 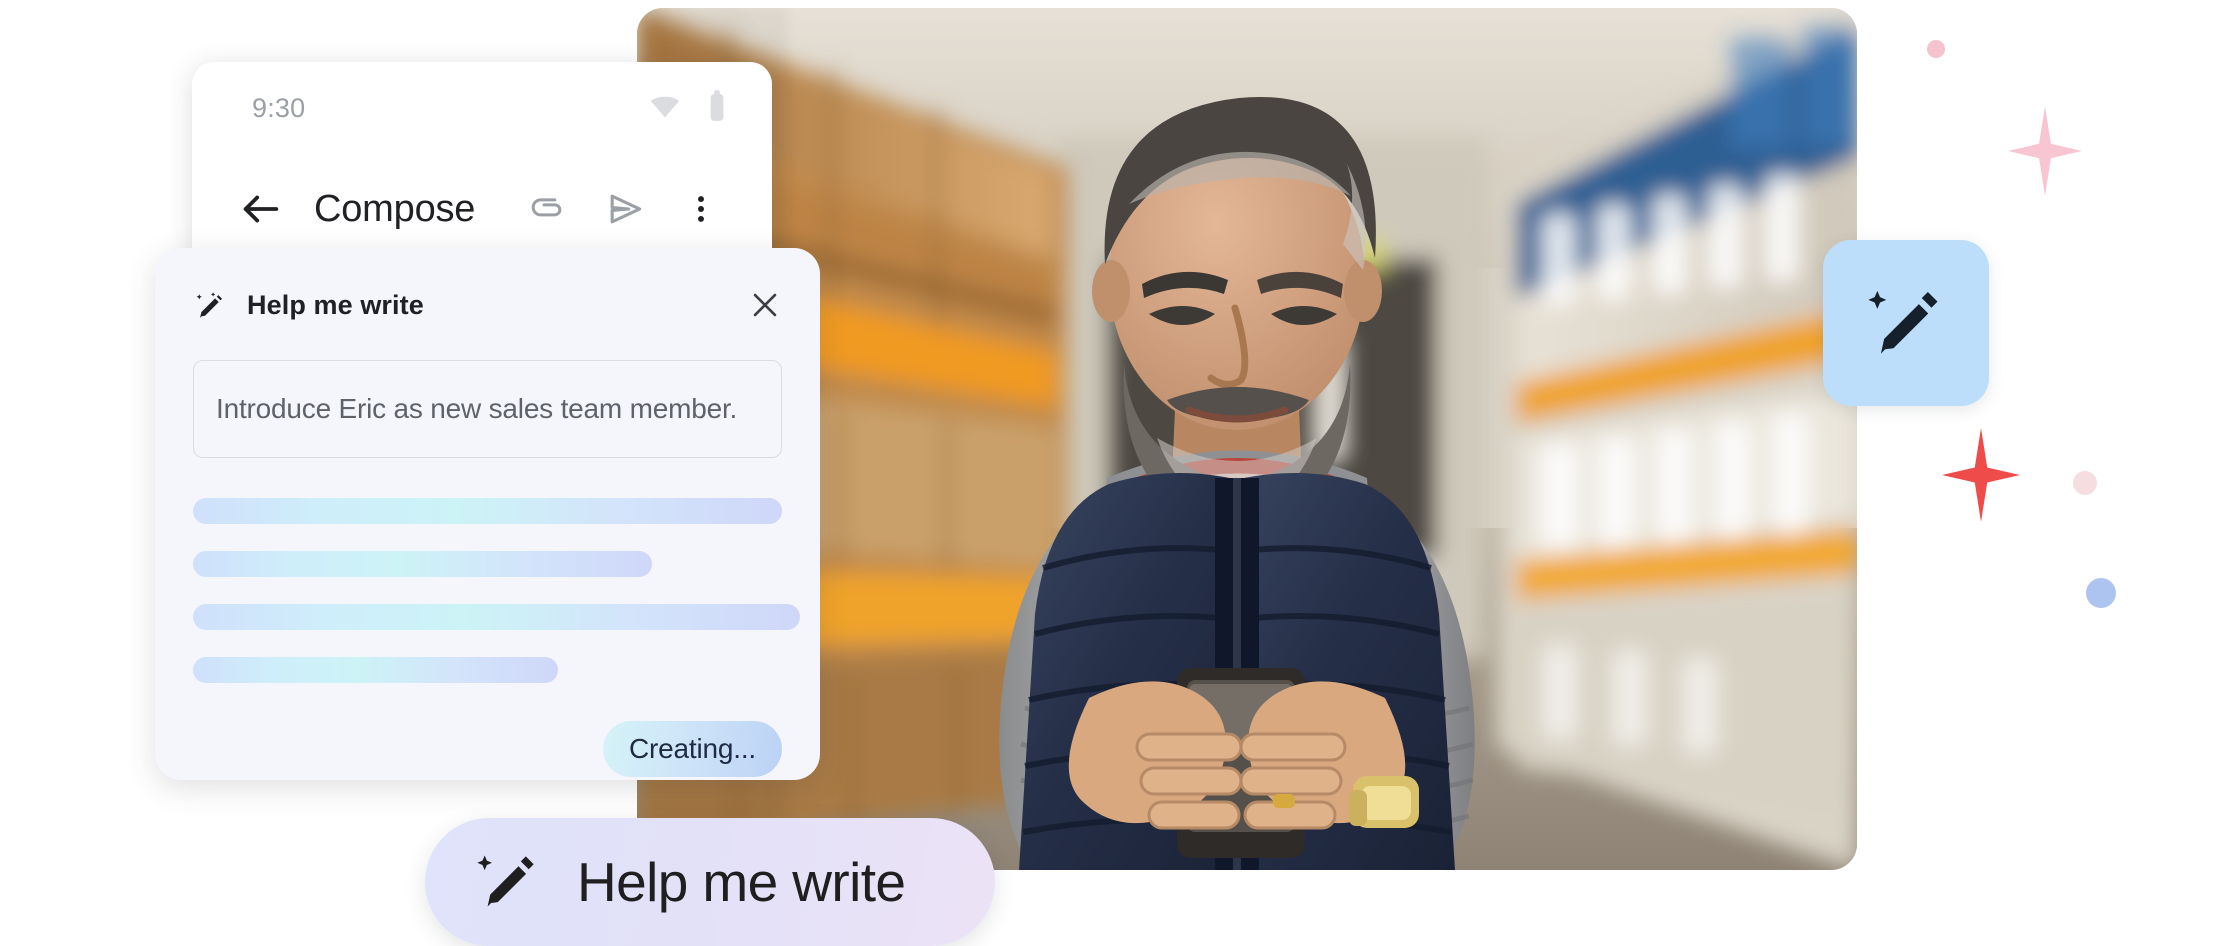 What do you see at coordinates (688, 108) in the screenshot?
I see `status-bar-icons` at bounding box center [688, 108].